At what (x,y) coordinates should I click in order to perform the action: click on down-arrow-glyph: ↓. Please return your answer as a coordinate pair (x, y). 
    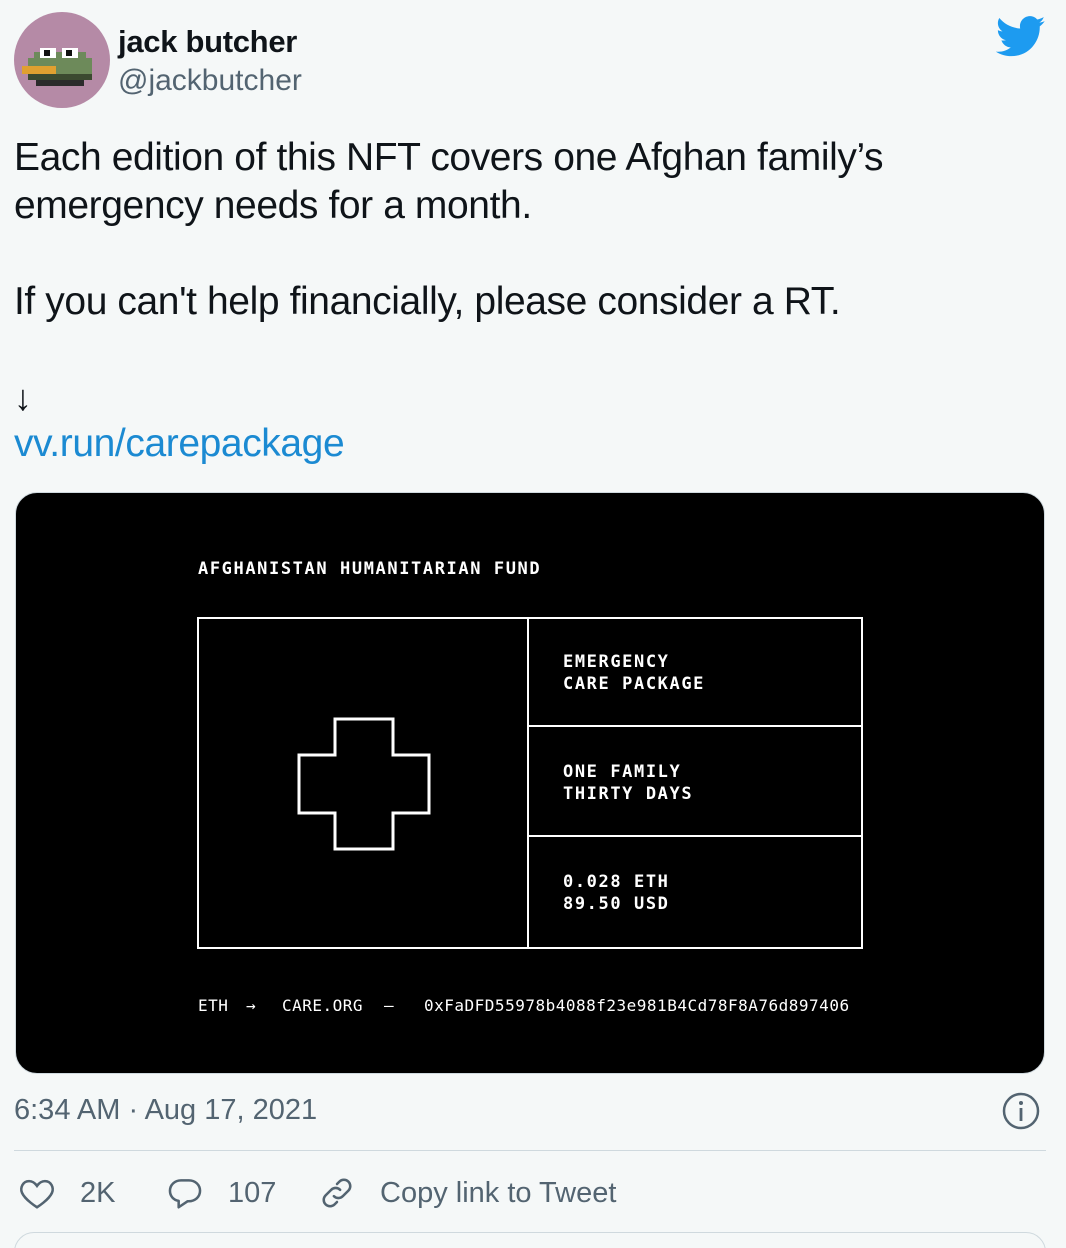
    Looking at the image, I should click on (23, 397).